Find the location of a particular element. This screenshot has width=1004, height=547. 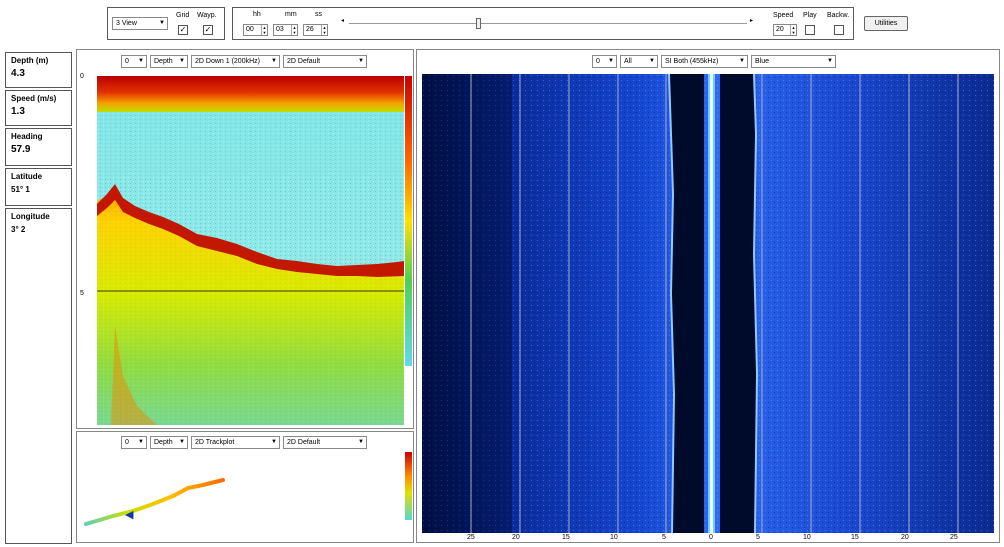

down-mode-select: Depth ▼ is located at coordinates (169, 61).